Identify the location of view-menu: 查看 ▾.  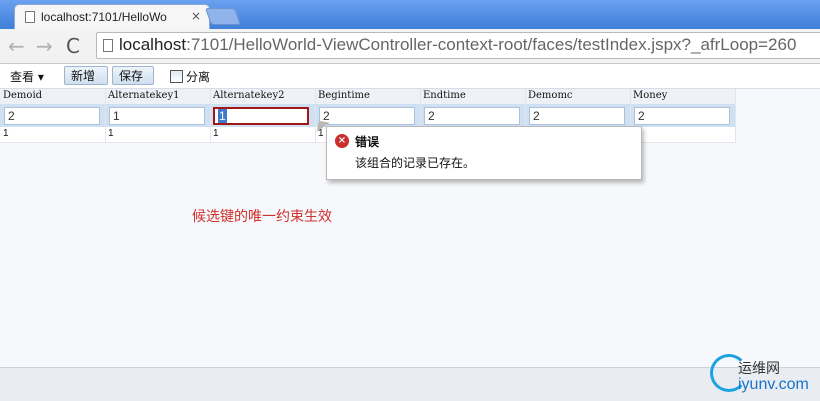
(27, 76).